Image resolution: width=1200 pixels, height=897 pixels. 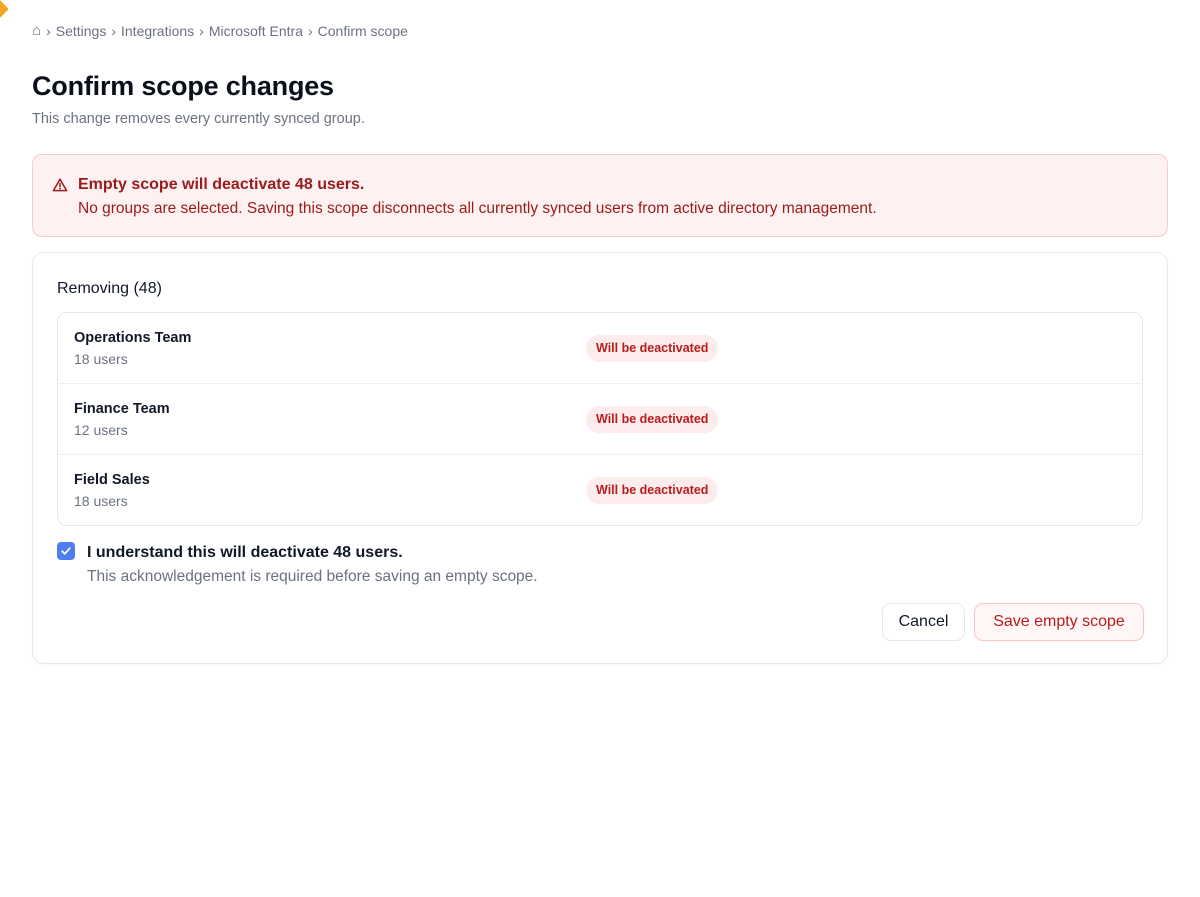 I want to click on group-row-field-sales: Field Sales 18 users Will be deactivated, so click(x=600, y=490).